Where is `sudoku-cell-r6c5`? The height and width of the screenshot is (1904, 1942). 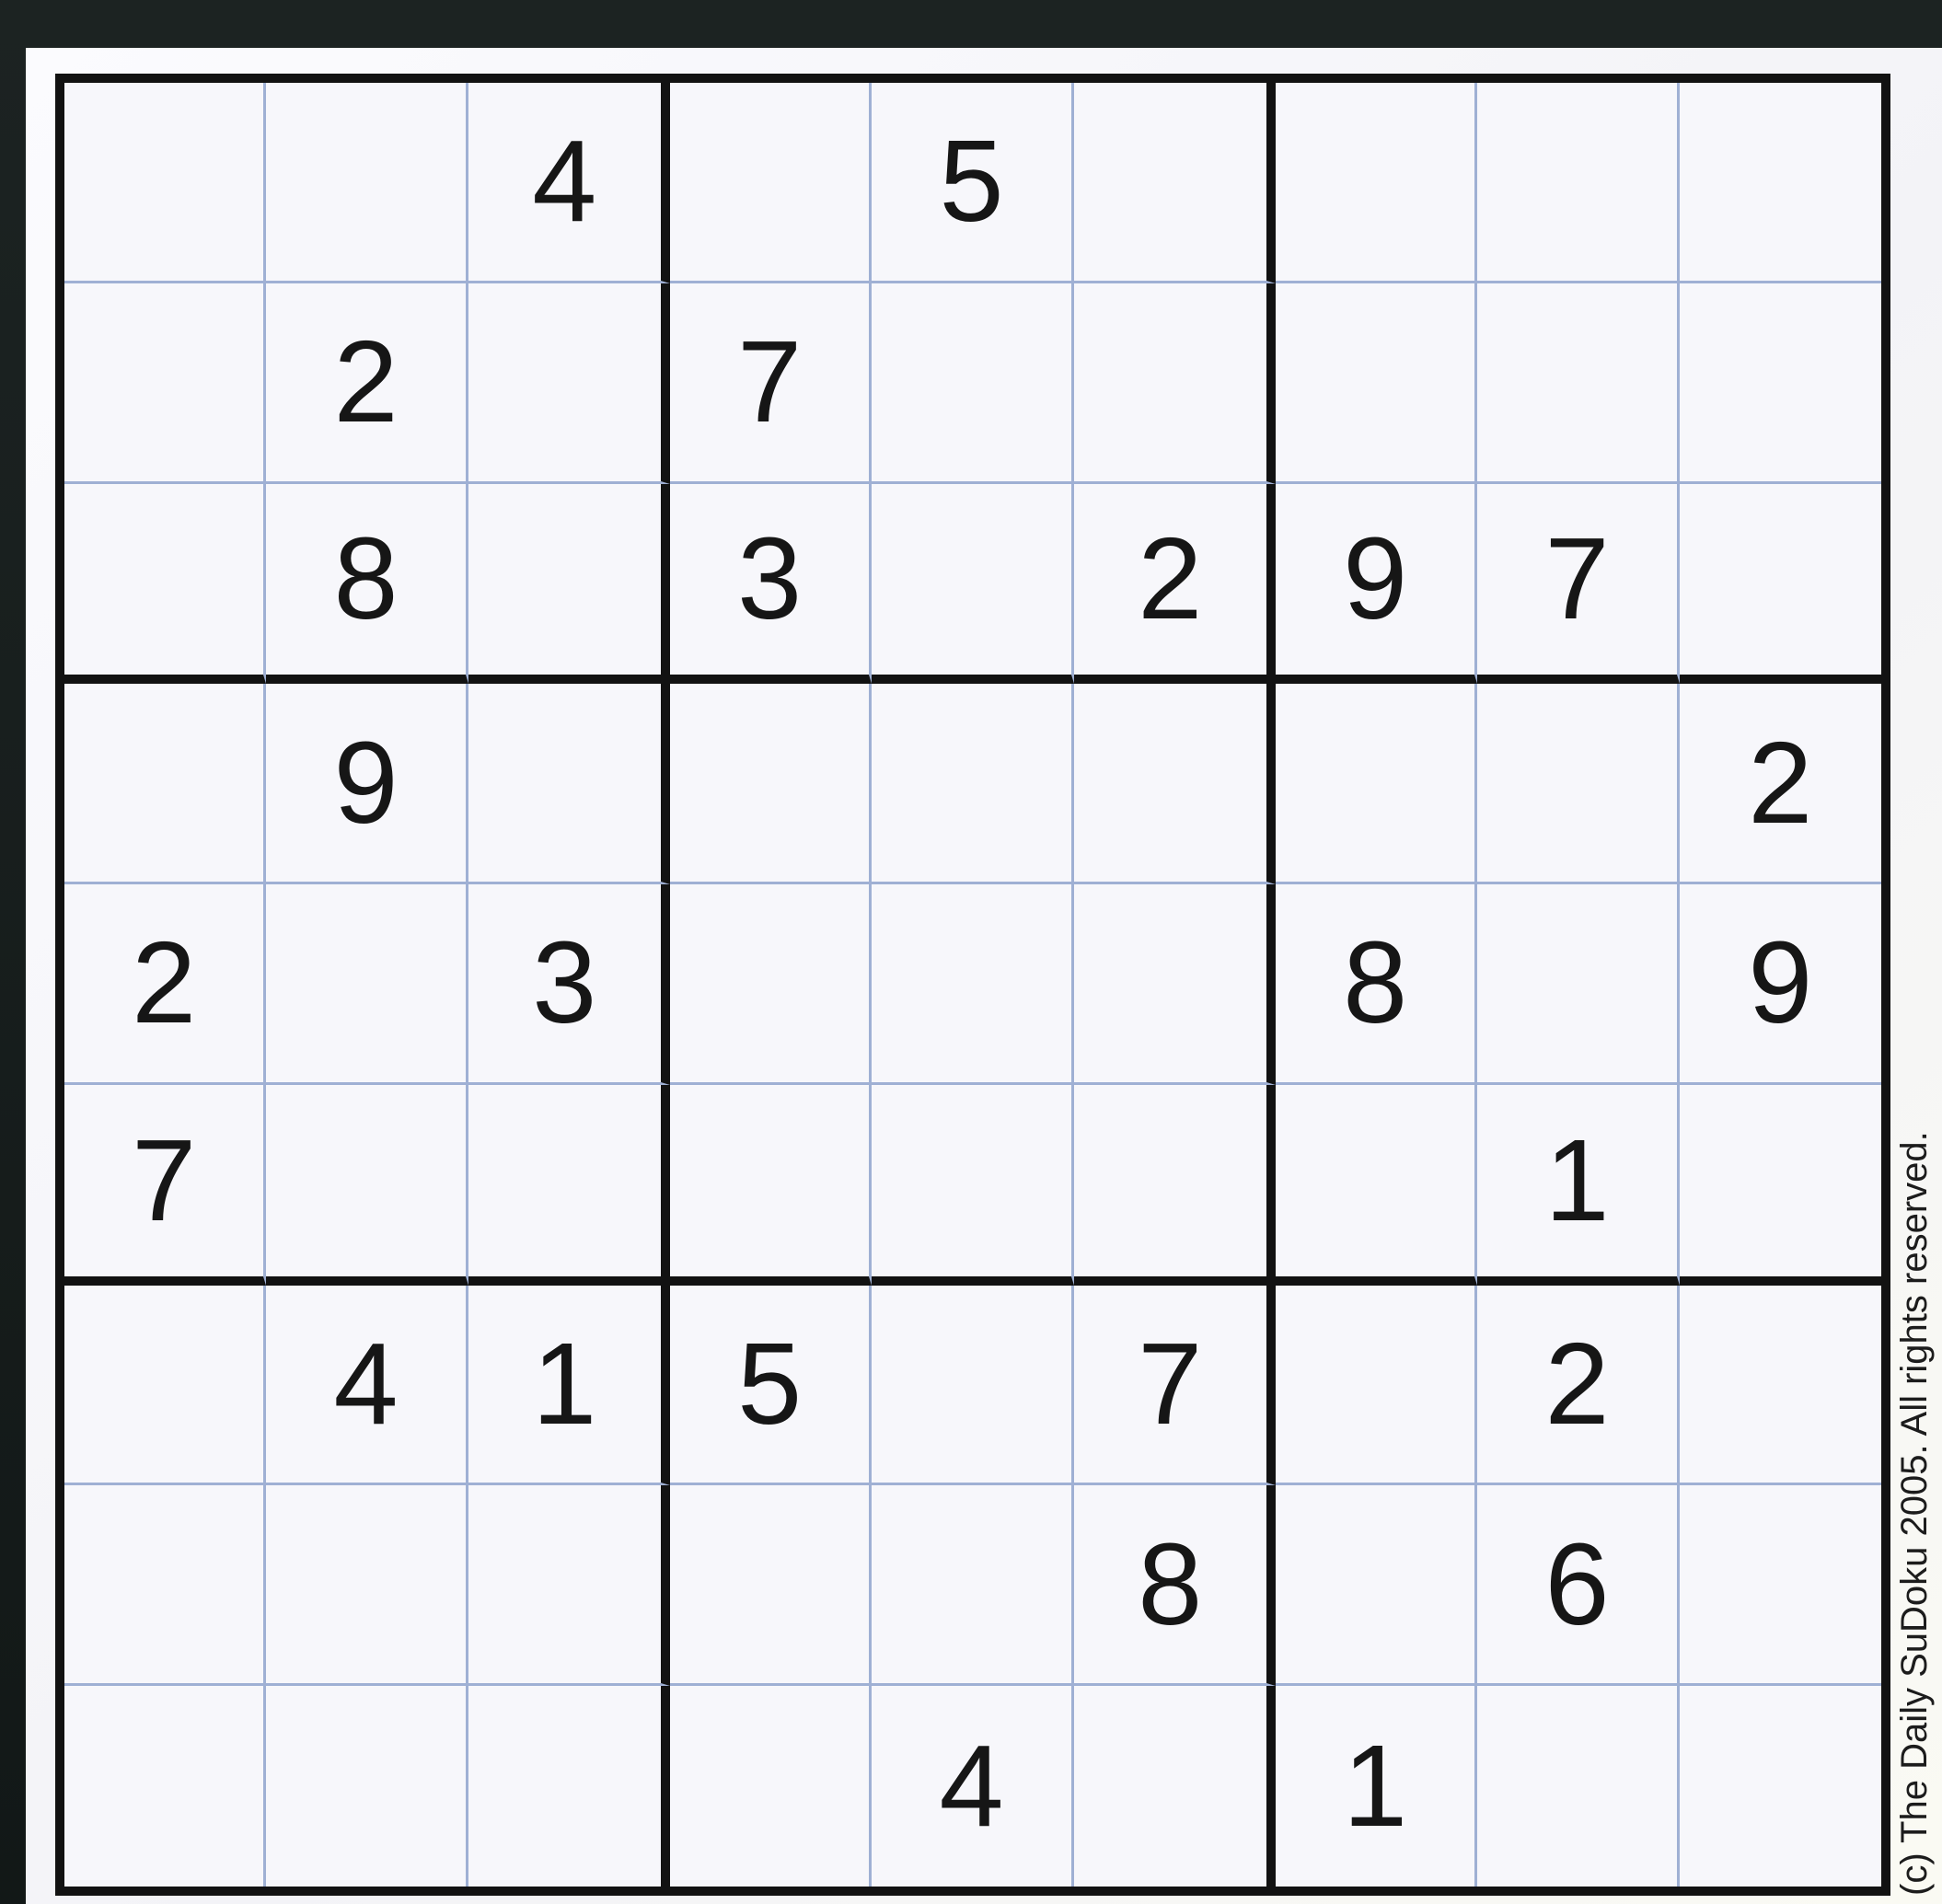
sudoku-cell-r6c5 is located at coordinates (973, 1185).